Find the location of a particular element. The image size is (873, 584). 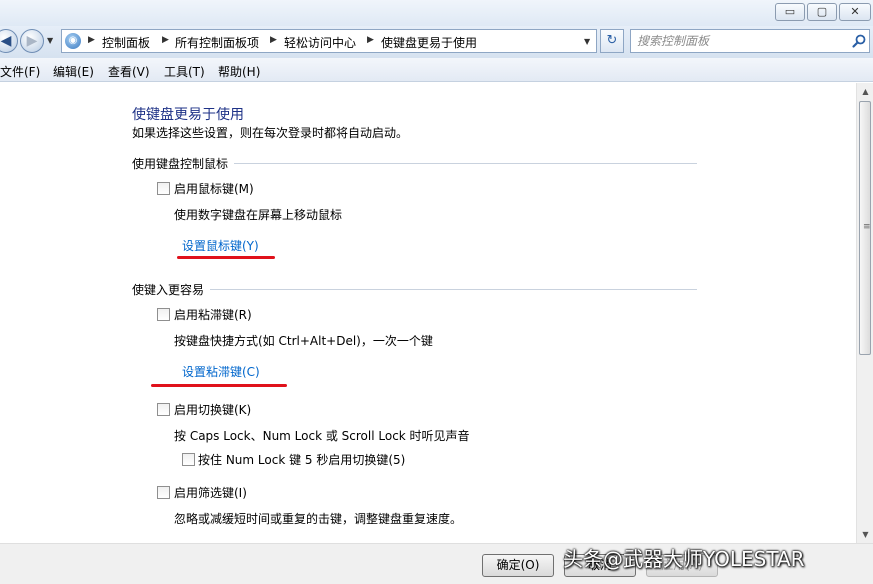

toggle-keys-description: 按 Caps Lock、Num Lock 或 Scroll Lock 时听见声音 is located at coordinates (322, 435).